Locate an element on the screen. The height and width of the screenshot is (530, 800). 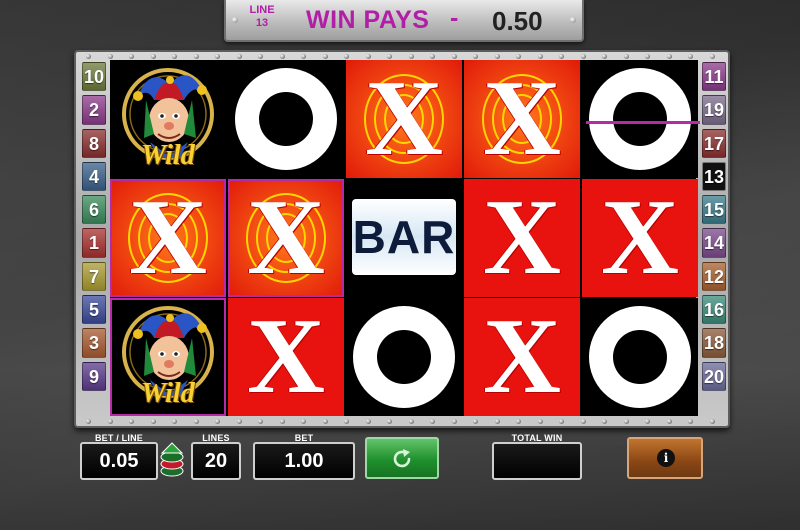
payline-number-9: 9 is located at coordinates (94, 376).